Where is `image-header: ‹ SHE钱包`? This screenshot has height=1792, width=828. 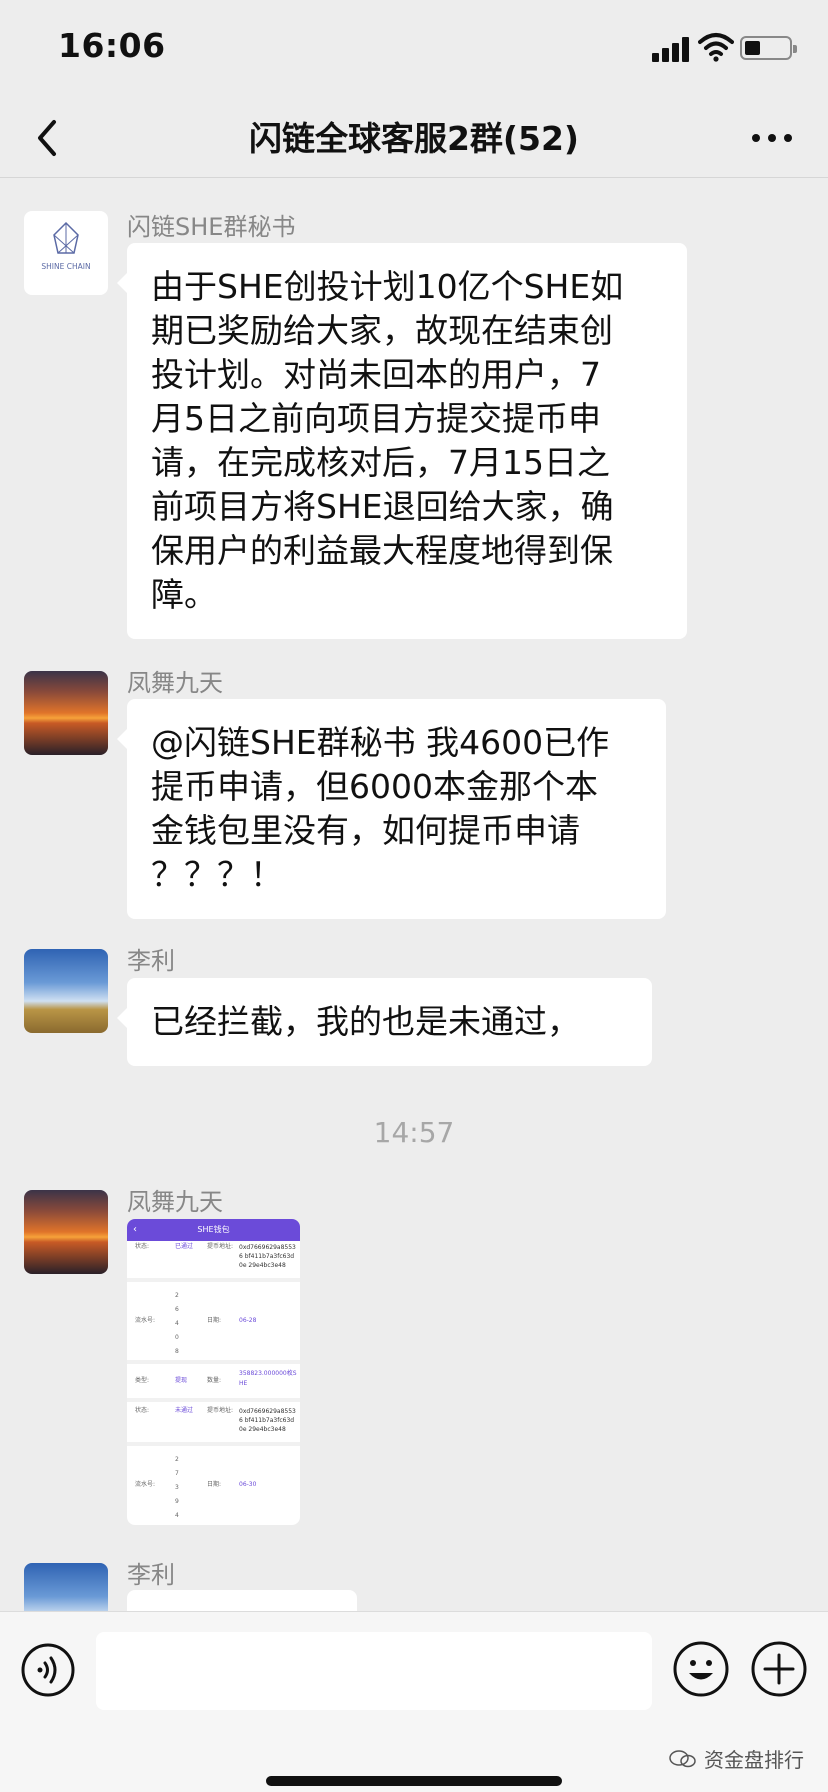
image-header: ‹ SHE钱包 is located at coordinates (213, 1230).